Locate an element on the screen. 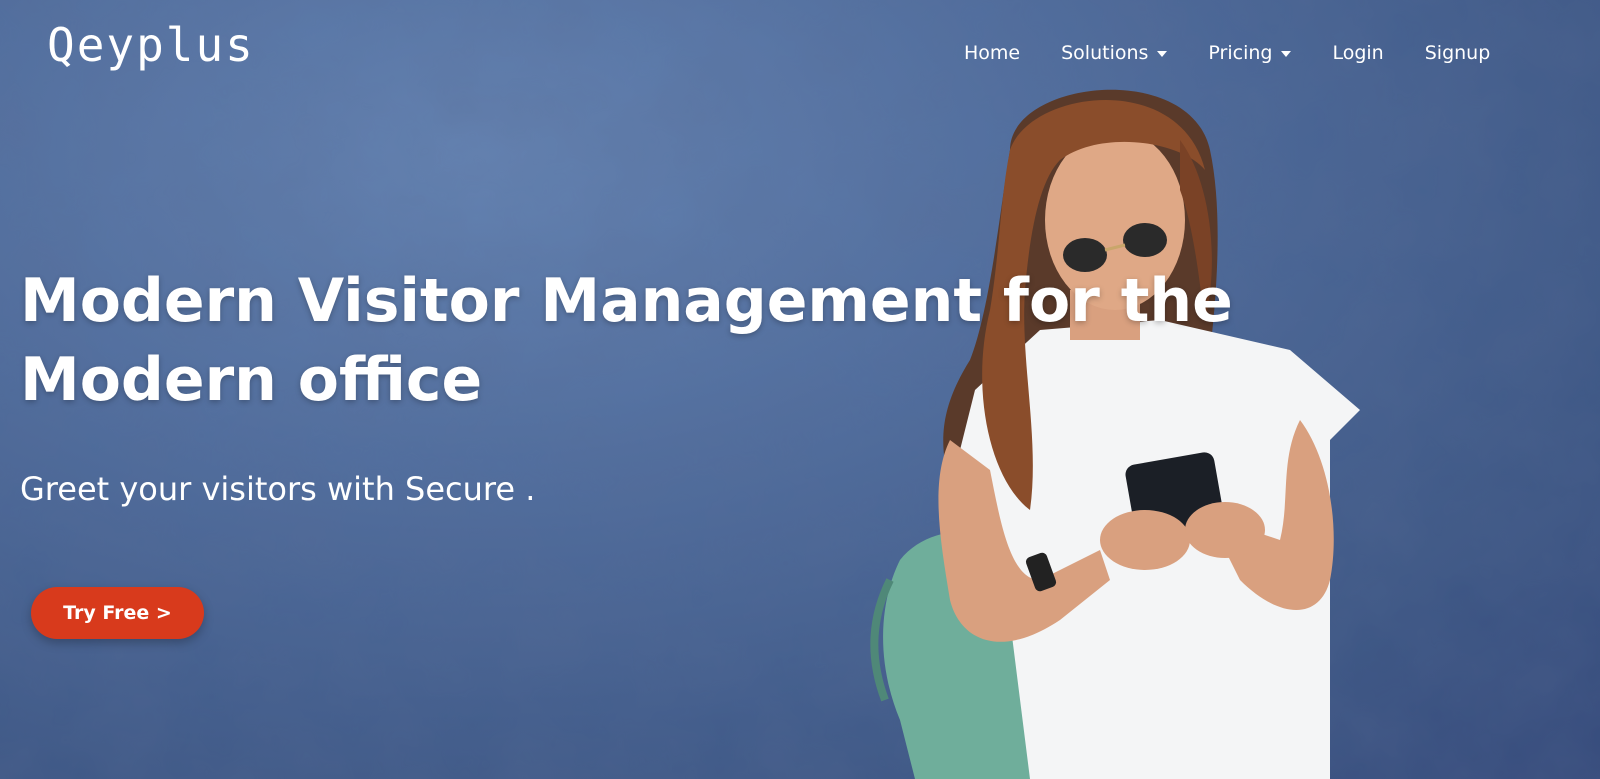 The height and width of the screenshot is (779, 1600). nav-item-solutions: Solutions is located at coordinates (1114, 53).